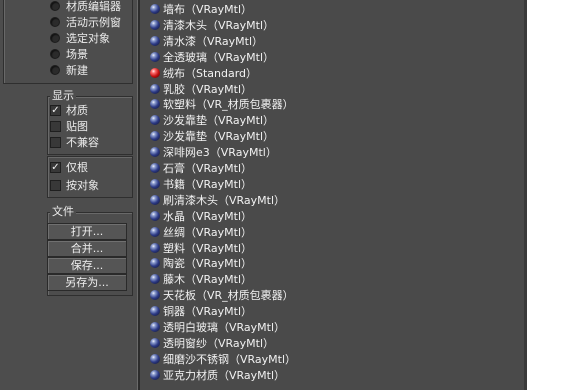 The image size is (573, 390). What do you see at coordinates (93, 6) in the screenshot?
I see `radio-label: 材质编辑器` at bounding box center [93, 6].